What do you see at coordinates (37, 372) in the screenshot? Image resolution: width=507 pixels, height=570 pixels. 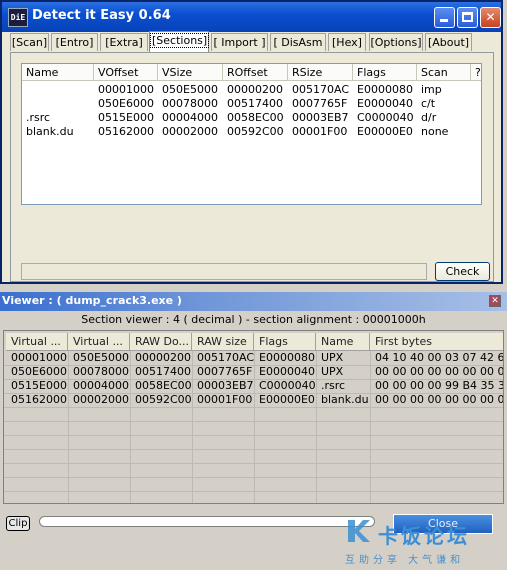 I see `grid-cell-virtual-address: 050E6000` at bounding box center [37, 372].